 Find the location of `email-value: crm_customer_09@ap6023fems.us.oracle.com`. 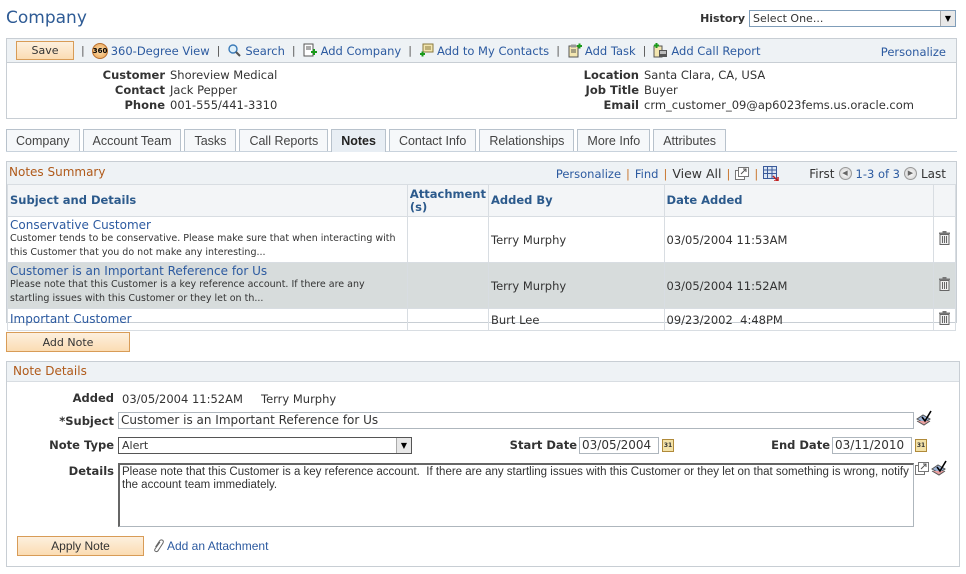

email-value: crm_customer_09@ap6023fems.us.oracle.com is located at coordinates (779, 105).